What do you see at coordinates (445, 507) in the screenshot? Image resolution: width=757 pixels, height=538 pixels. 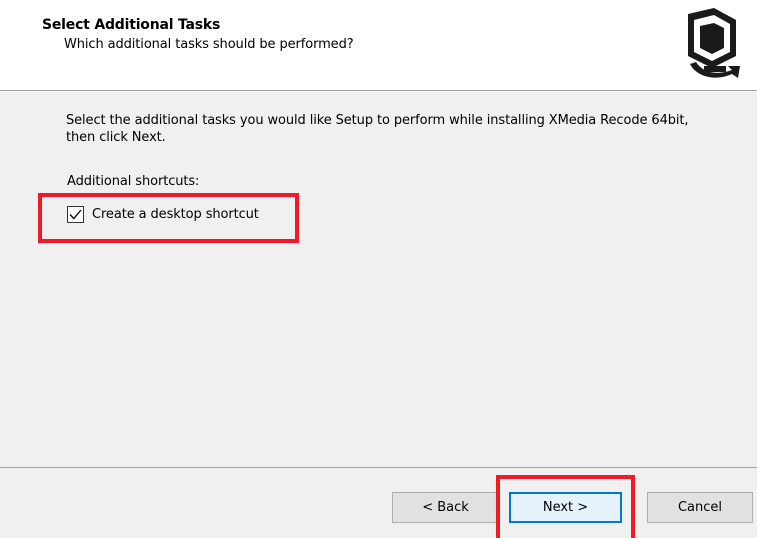 I see `back-button: < Back` at bounding box center [445, 507].